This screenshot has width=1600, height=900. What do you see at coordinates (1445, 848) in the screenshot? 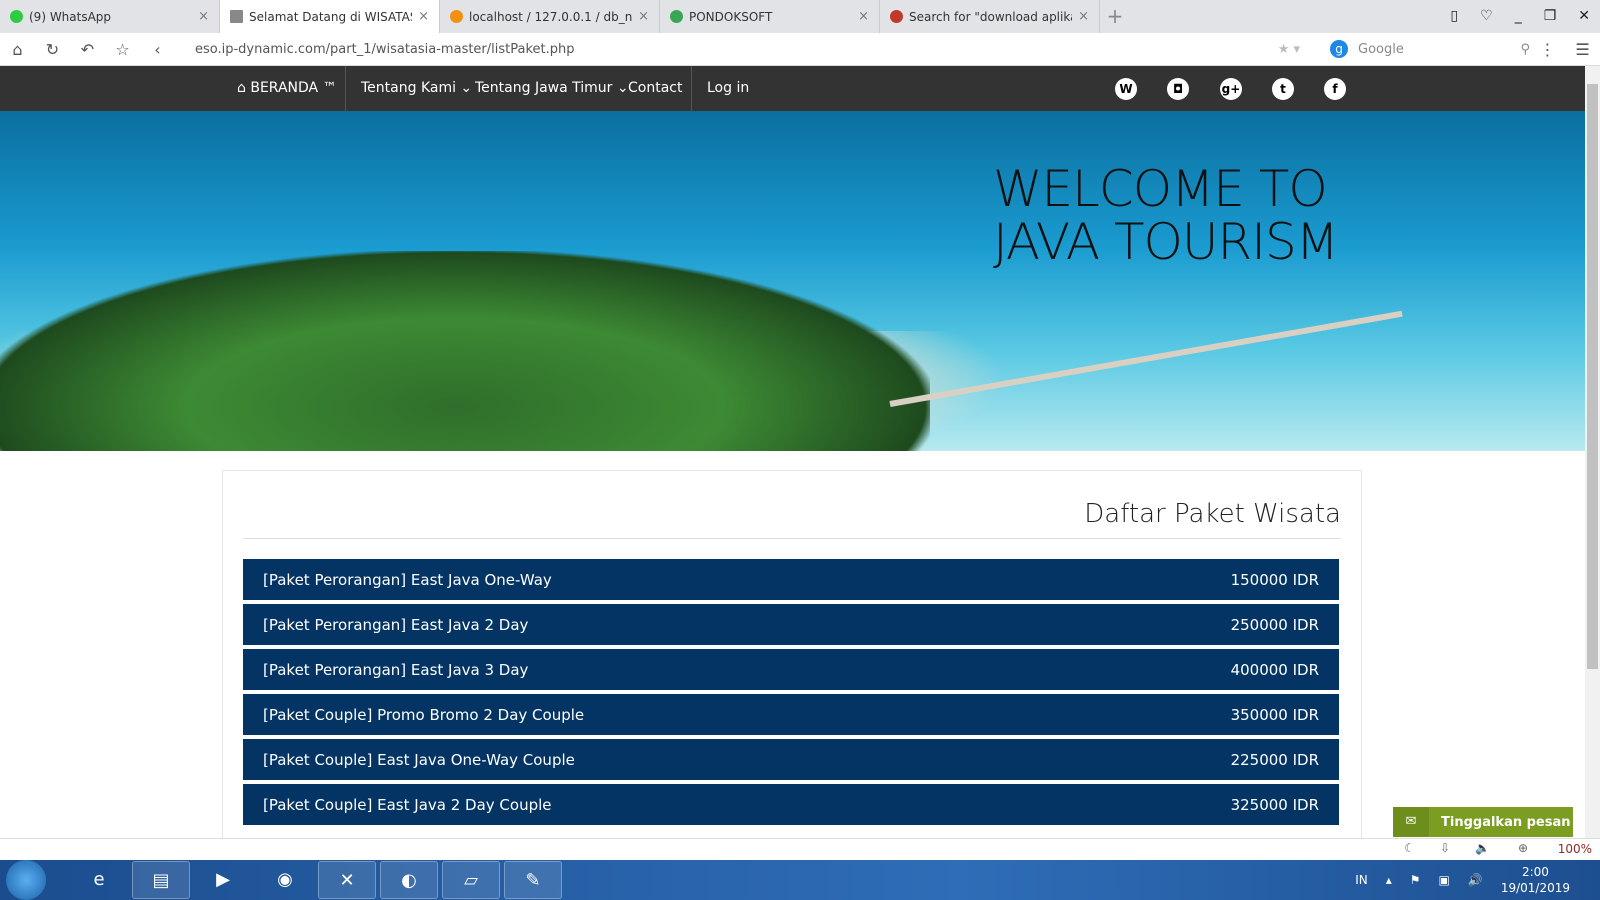
I see `download-icon: ⇩` at bounding box center [1445, 848].